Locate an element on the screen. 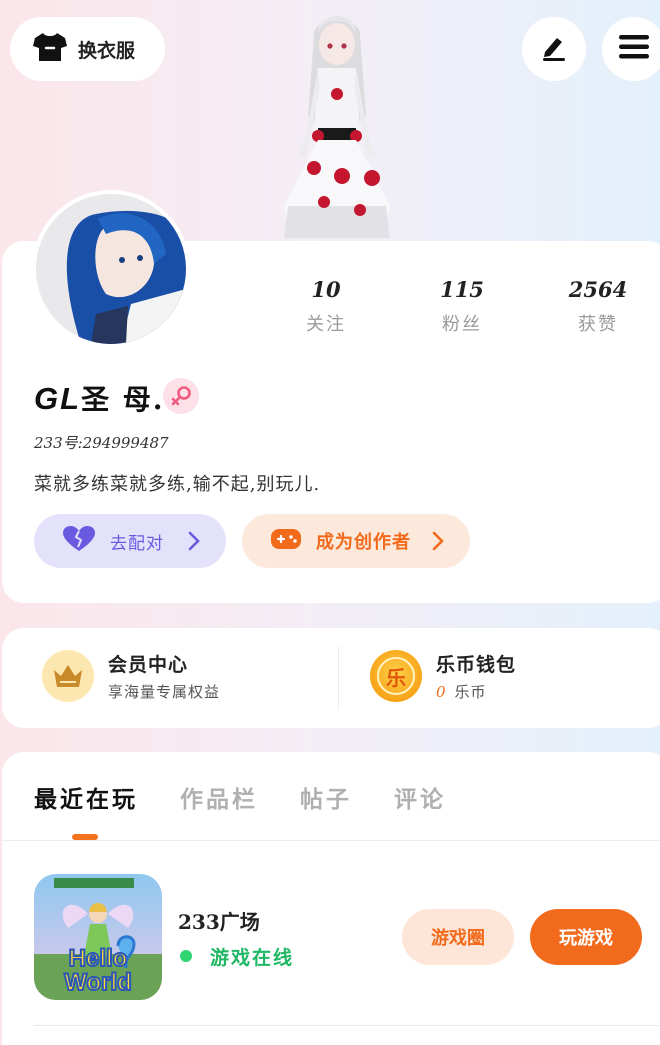 This screenshot has width=660, height=1045. stat-likes: 2564 获赞 is located at coordinates (598, 305).